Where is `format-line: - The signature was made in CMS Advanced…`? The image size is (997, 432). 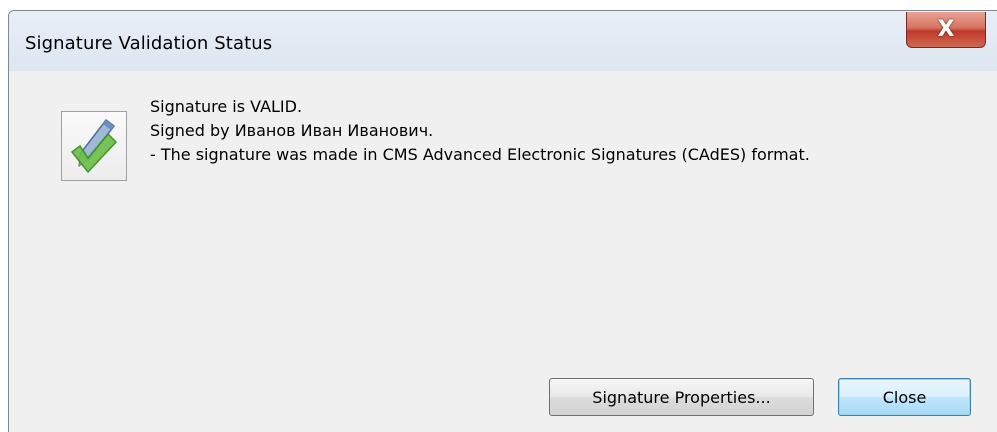 format-line: - The signature was made in CMS Advanced… is located at coordinates (480, 154).